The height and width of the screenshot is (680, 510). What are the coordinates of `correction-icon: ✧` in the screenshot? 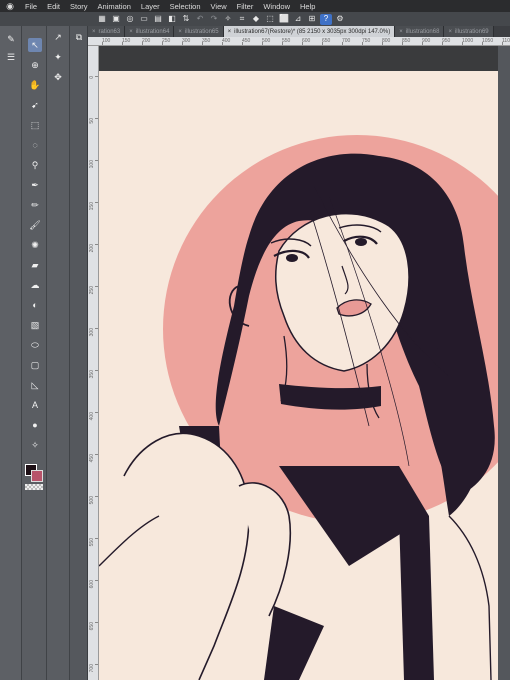 It's located at (35, 445).